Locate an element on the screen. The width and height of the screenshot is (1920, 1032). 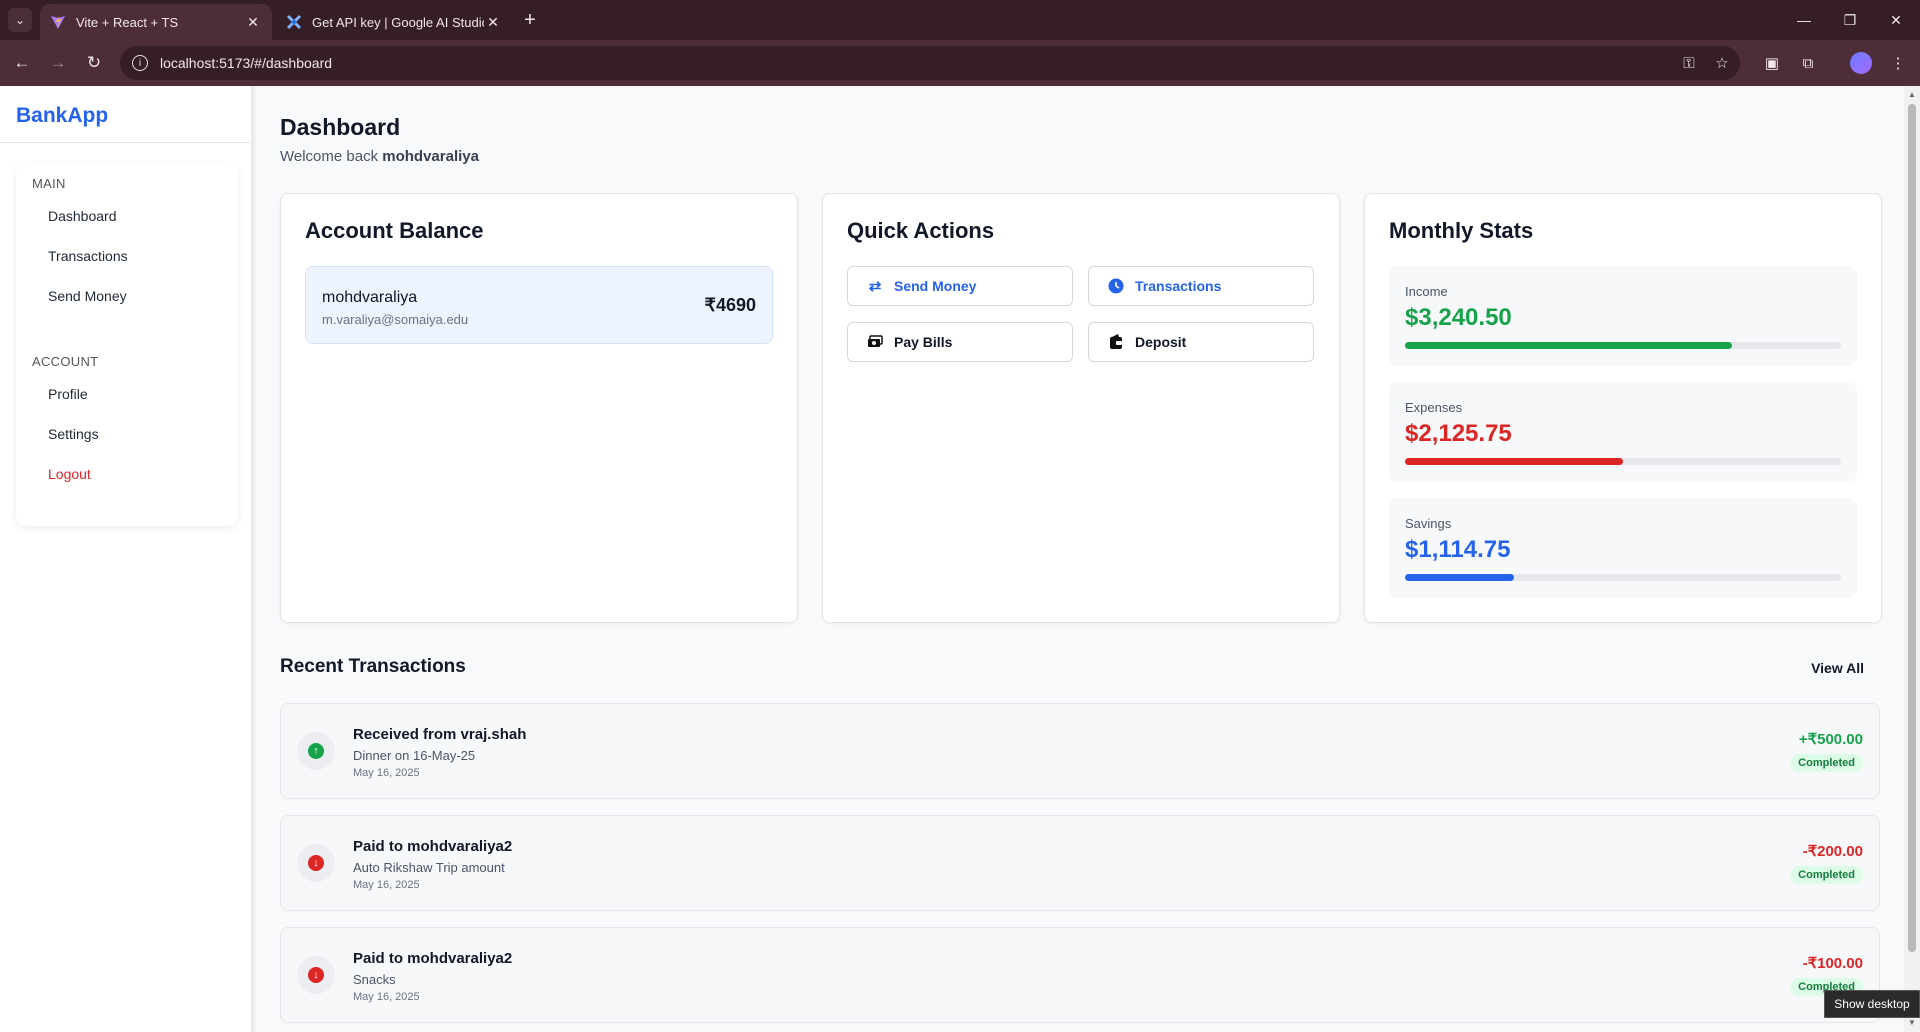
welcome-text: Welcome back mohdvaraliya is located at coordinates (379, 156).